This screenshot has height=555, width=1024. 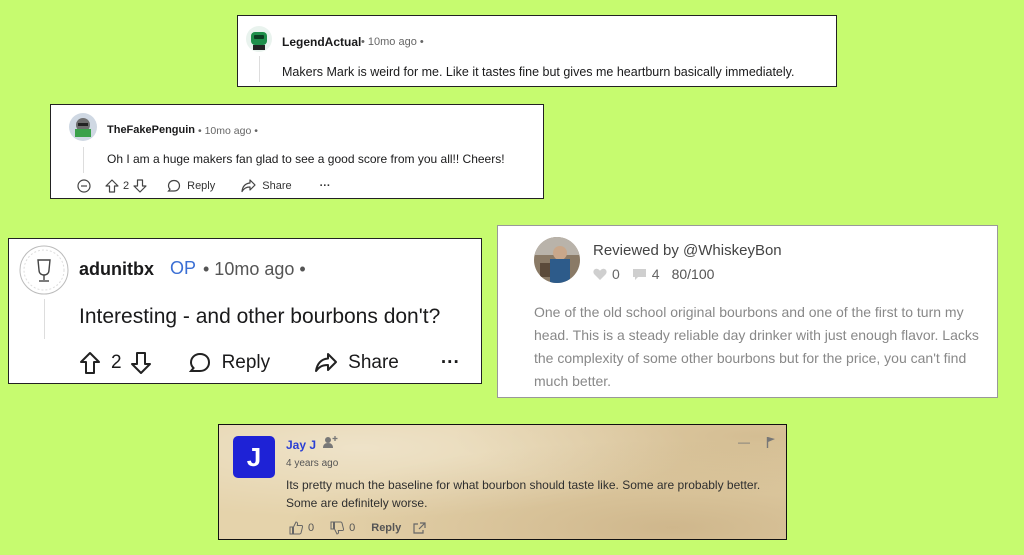 What do you see at coordinates (183, 268) in the screenshot?
I see `op-badge: OP` at bounding box center [183, 268].